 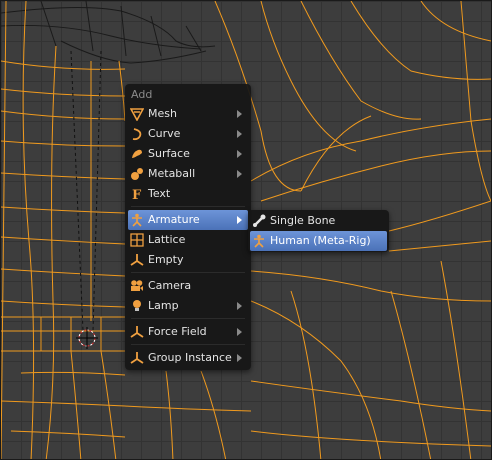 What do you see at coordinates (188, 220) in the screenshot?
I see `menu-item-armature: Armature` at bounding box center [188, 220].